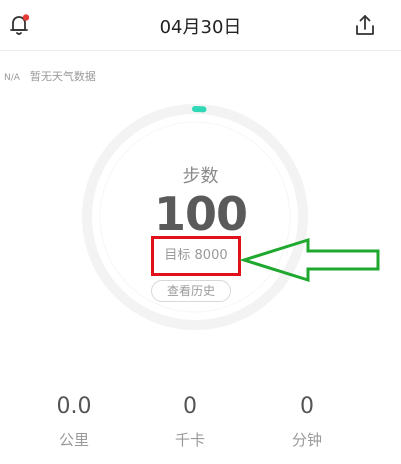 This screenshot has height=464, width=401. Describe the element at coordinates (190, 422) in the screenshot. I see `stat-calories: 0 千卡` at that location.